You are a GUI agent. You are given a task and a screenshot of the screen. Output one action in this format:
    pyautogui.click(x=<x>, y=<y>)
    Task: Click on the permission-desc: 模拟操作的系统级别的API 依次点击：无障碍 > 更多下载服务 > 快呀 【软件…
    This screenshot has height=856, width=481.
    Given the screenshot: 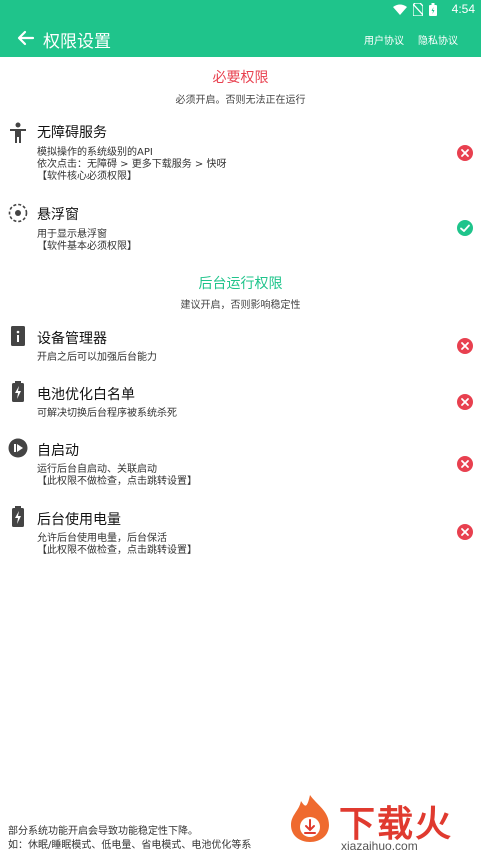 What is the action you would take?
    pyautogui.click(x=132, y=164)
    